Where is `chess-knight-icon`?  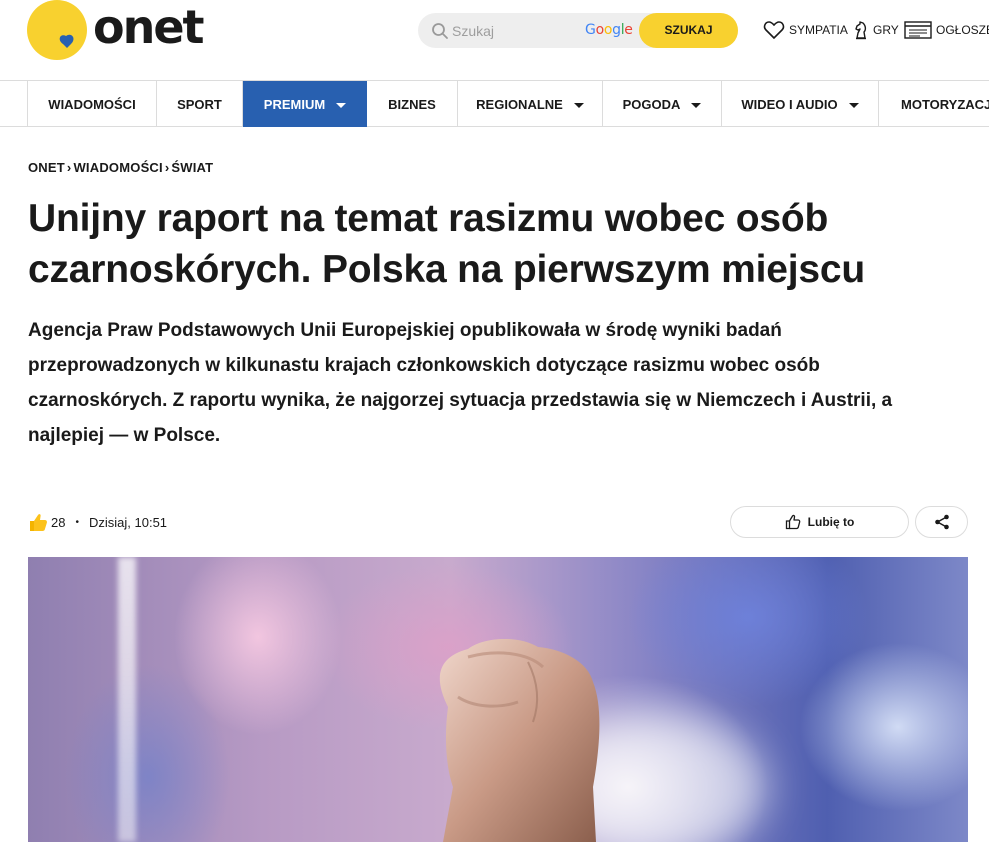 chess-knight-icon is located at coordinates (861, 30).